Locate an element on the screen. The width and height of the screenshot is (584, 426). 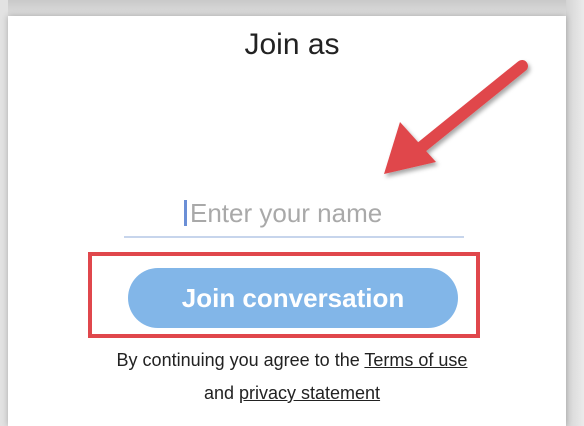
privacy-statement-link: privacy statement is located at coordinates (309, 393).